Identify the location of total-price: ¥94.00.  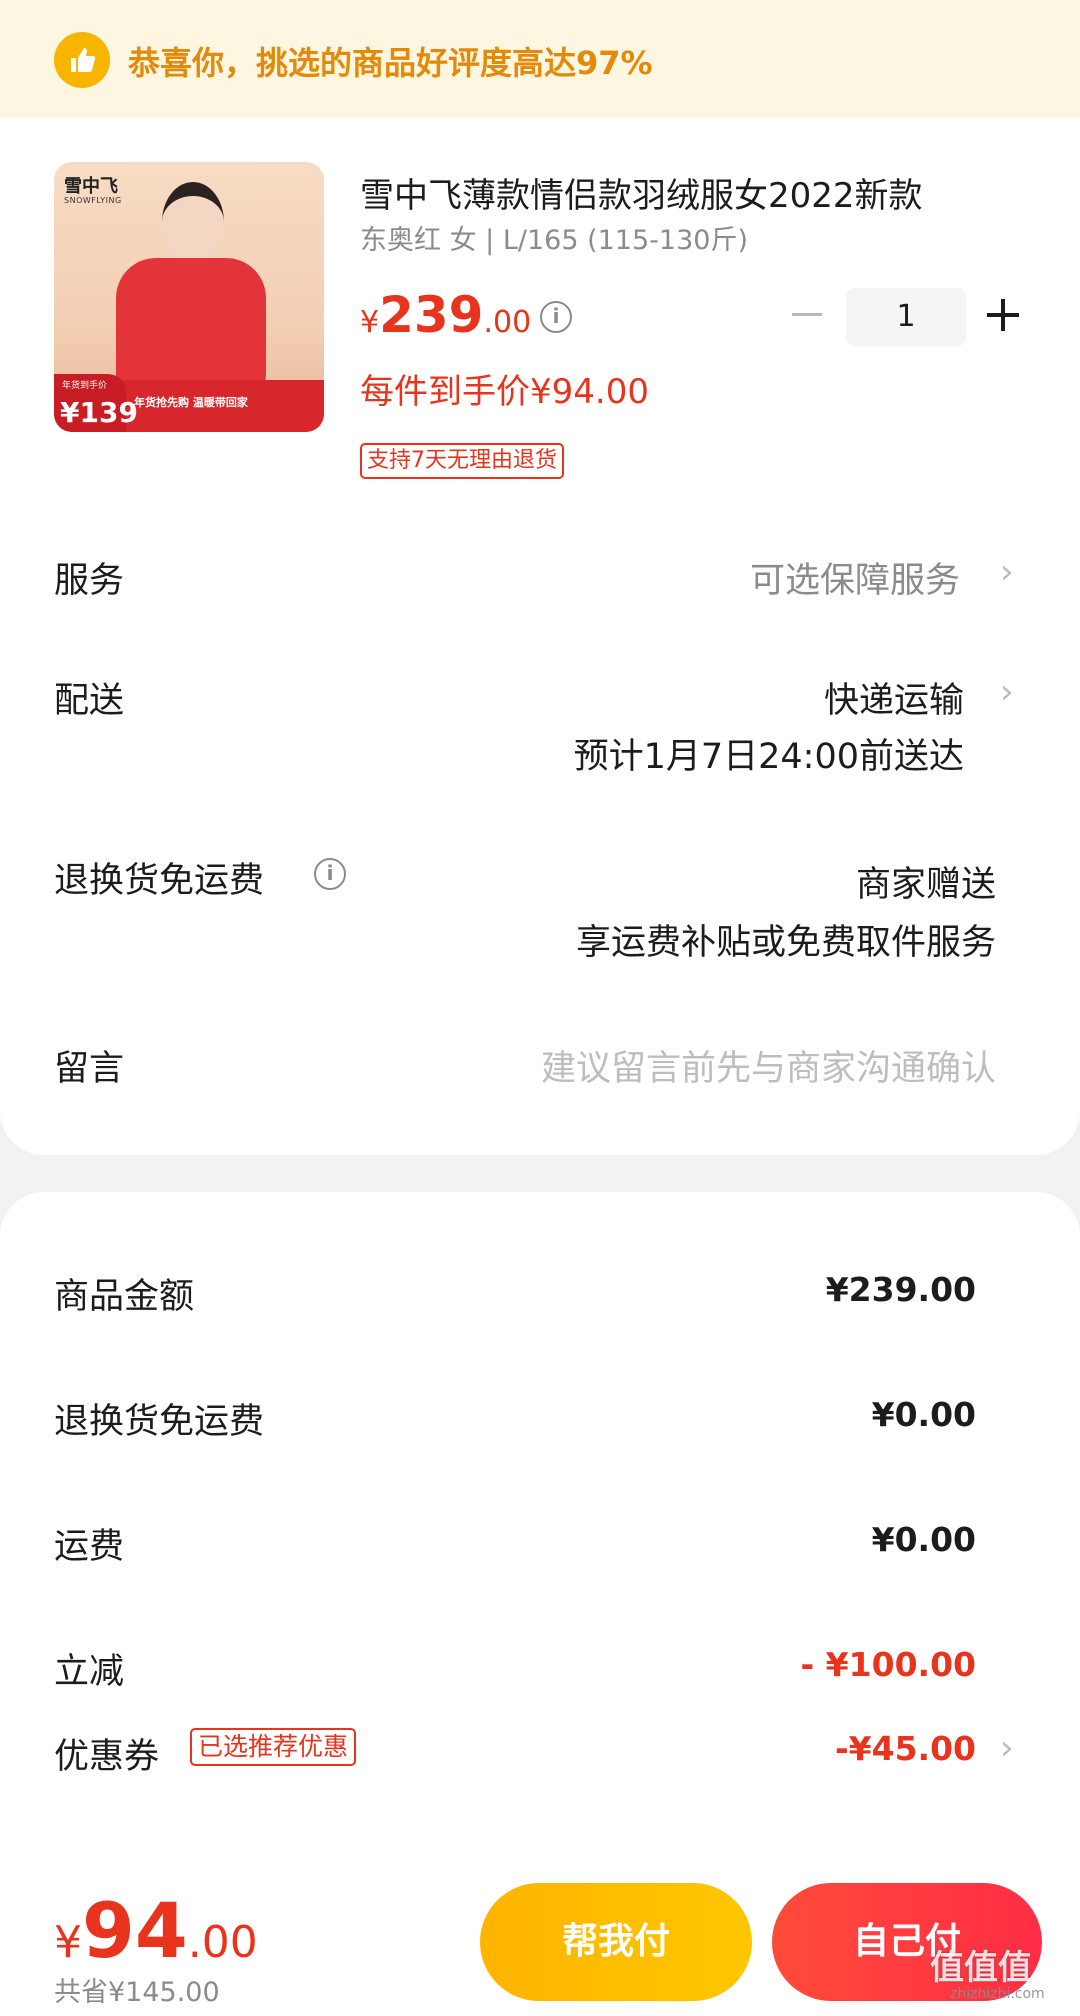
(156, 1930).